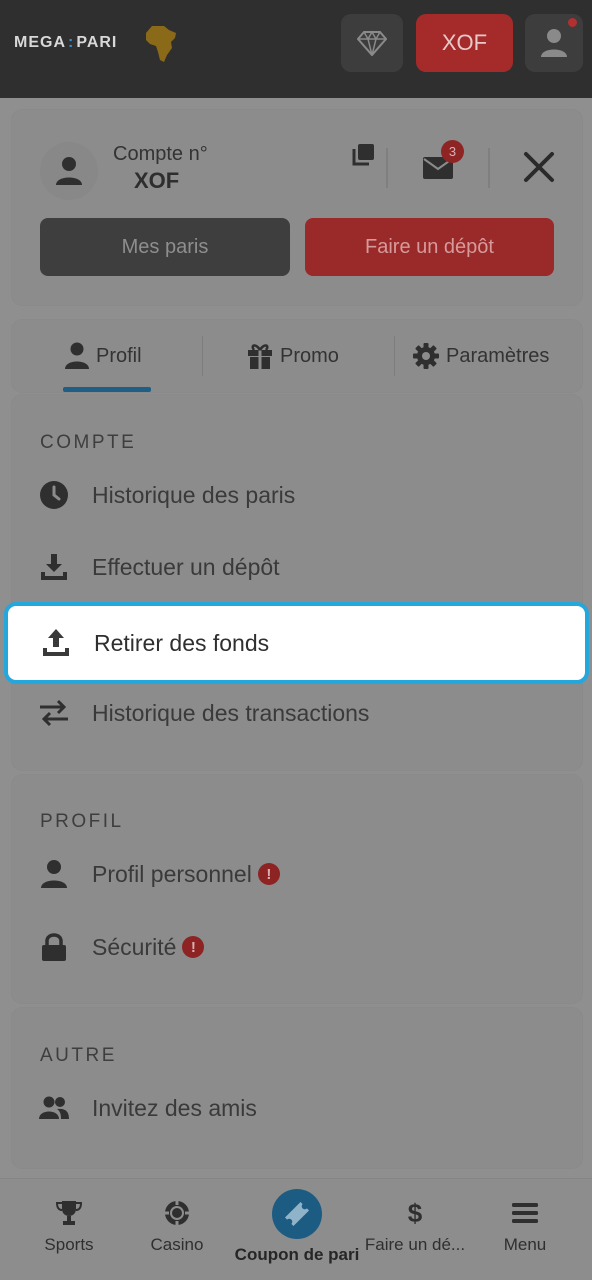 The width and height of the screenshot is (592, 1280). I want to click on africa-map-icon, so click(161, 44).